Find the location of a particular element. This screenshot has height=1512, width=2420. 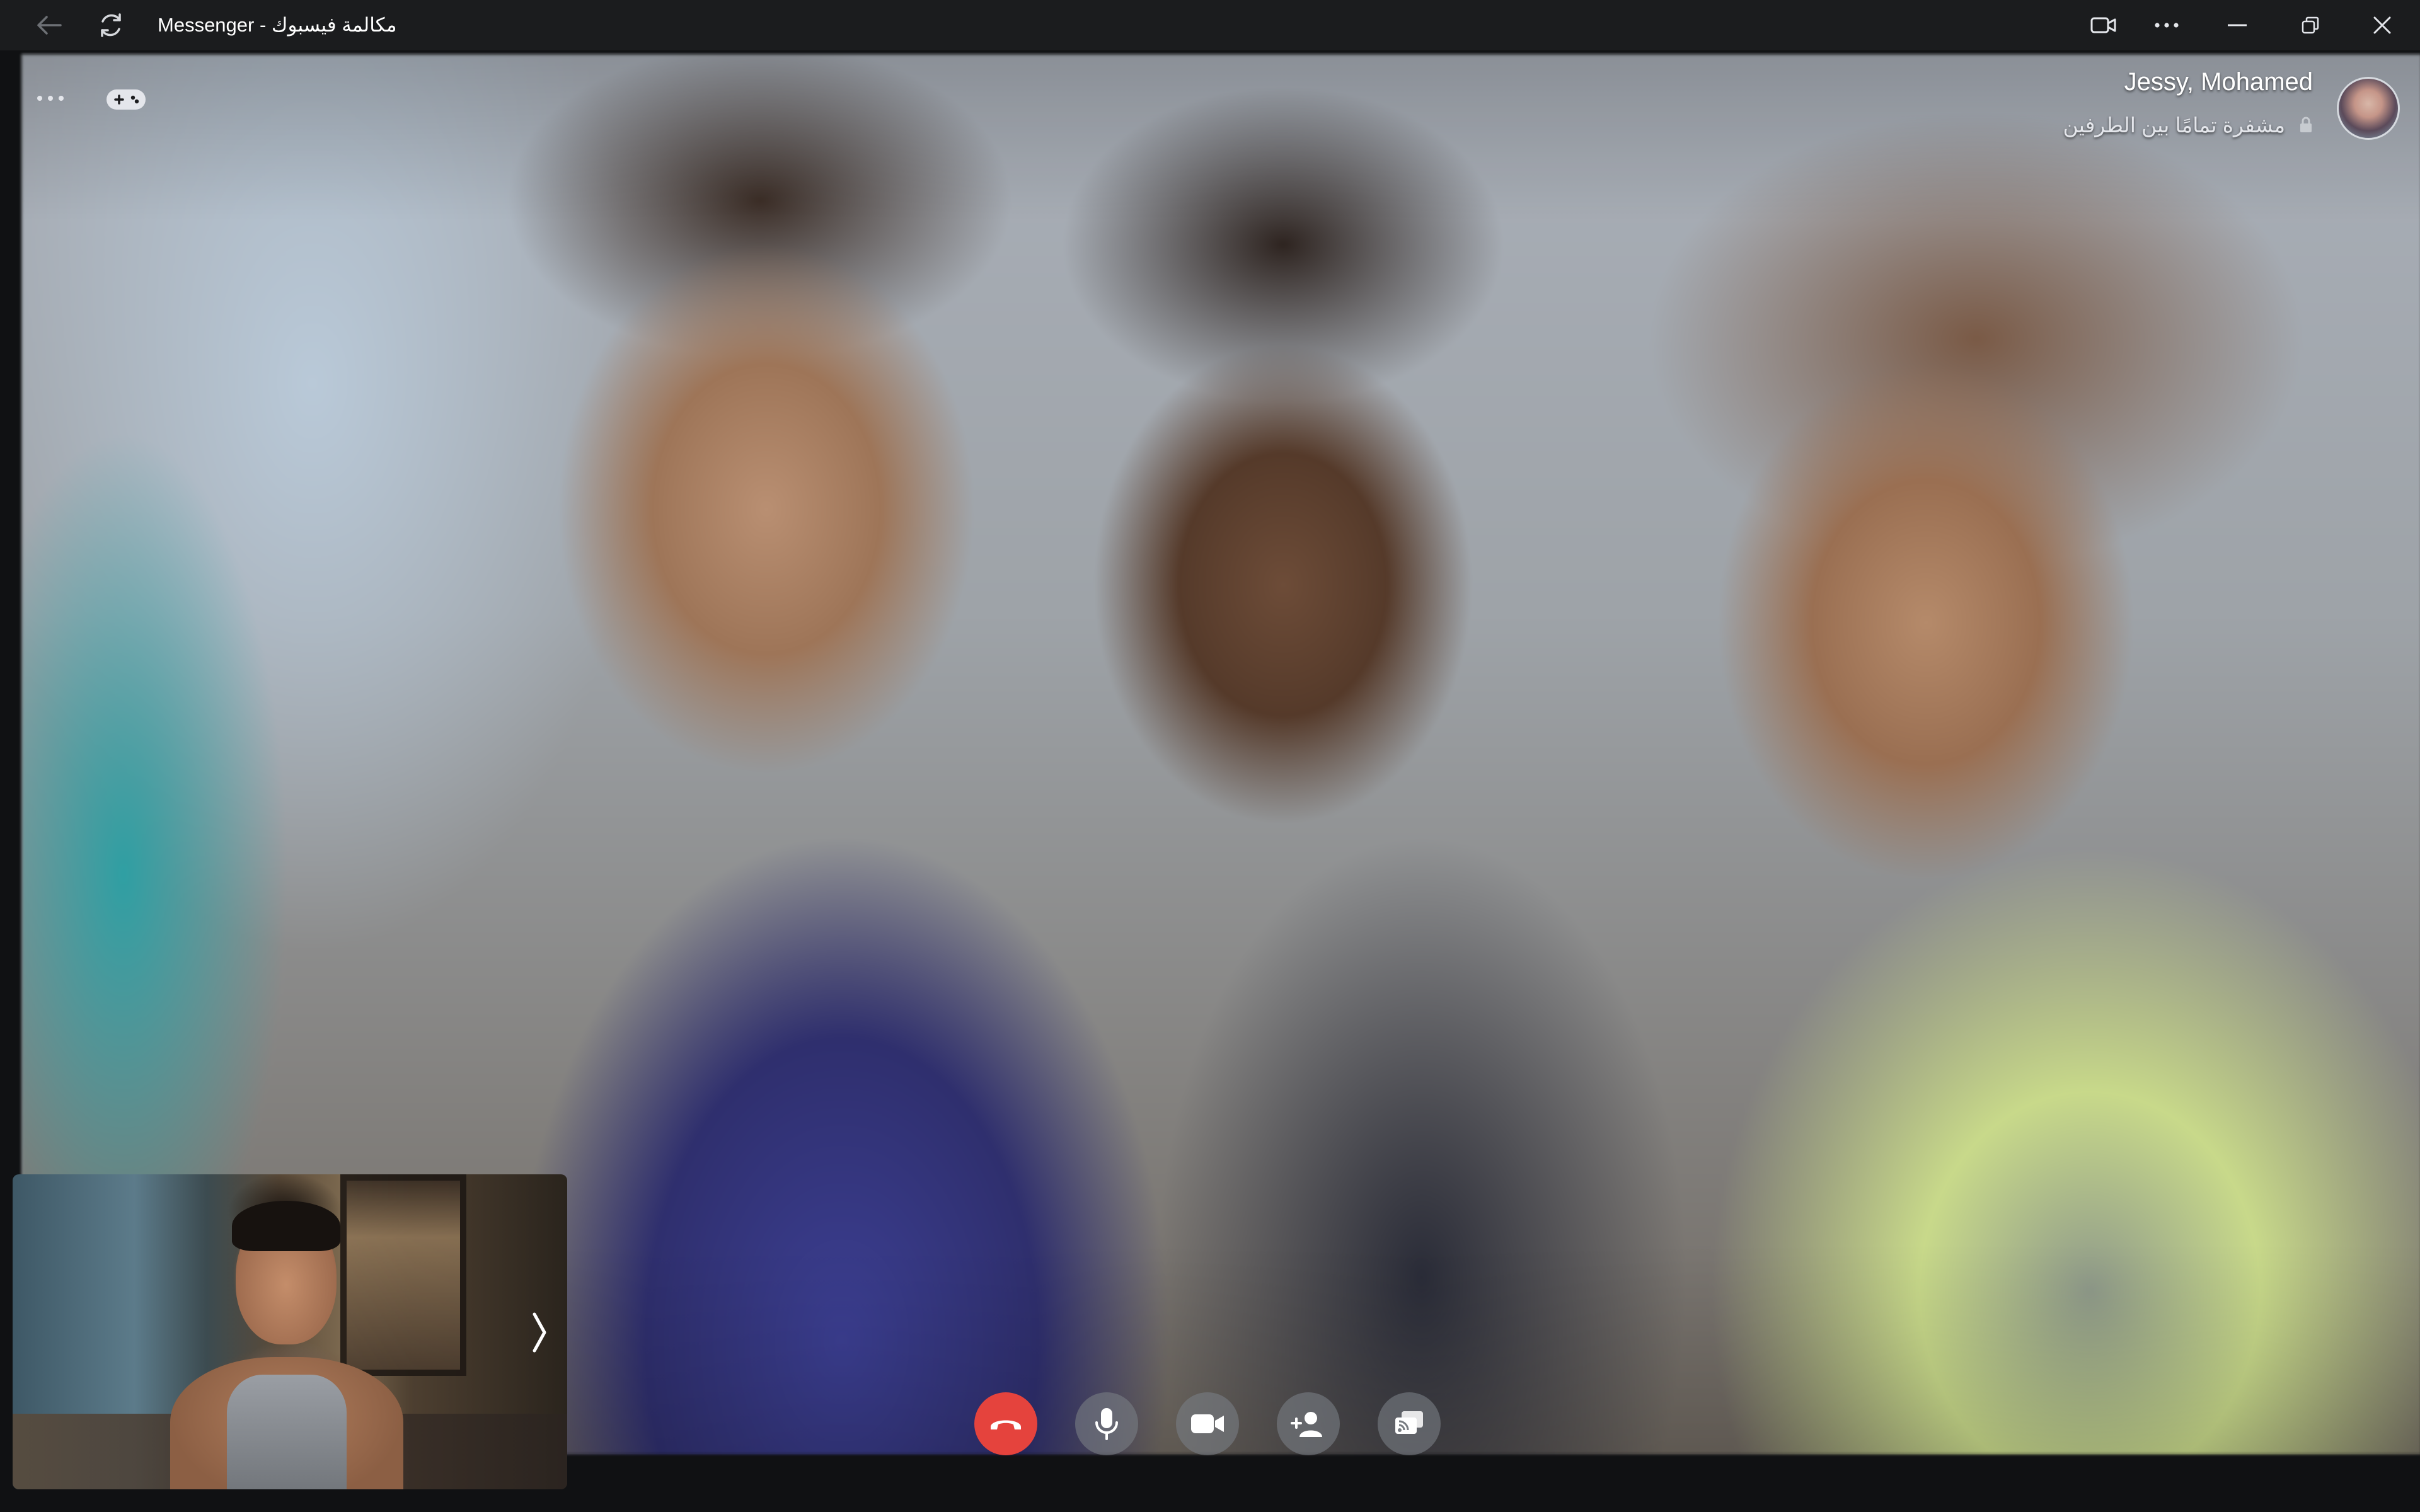

more-options-icon is located at coordinates (50, 98).